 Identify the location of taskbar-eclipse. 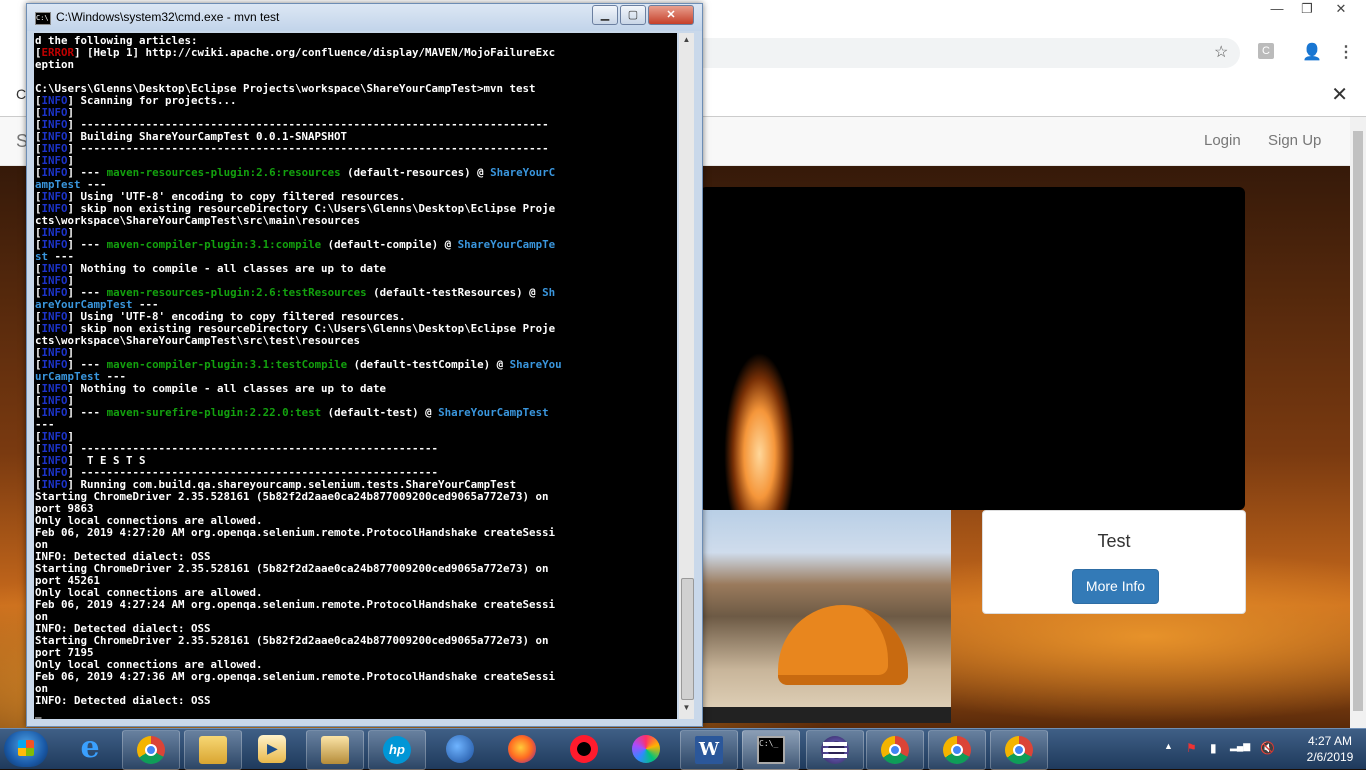
(835, 750).